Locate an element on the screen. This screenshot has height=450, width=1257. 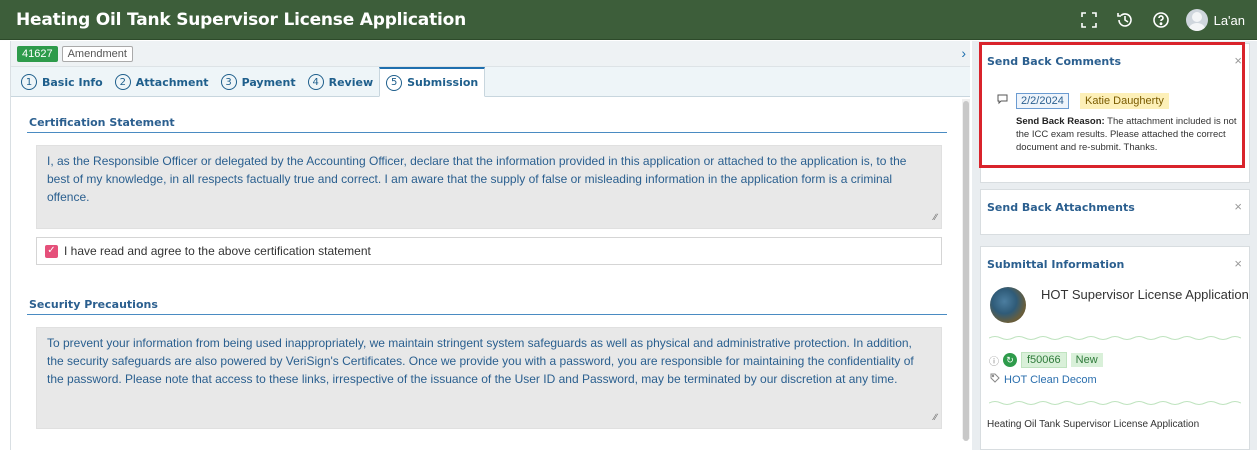
submittal-thumbnail is located at coordinates (1008, 305).